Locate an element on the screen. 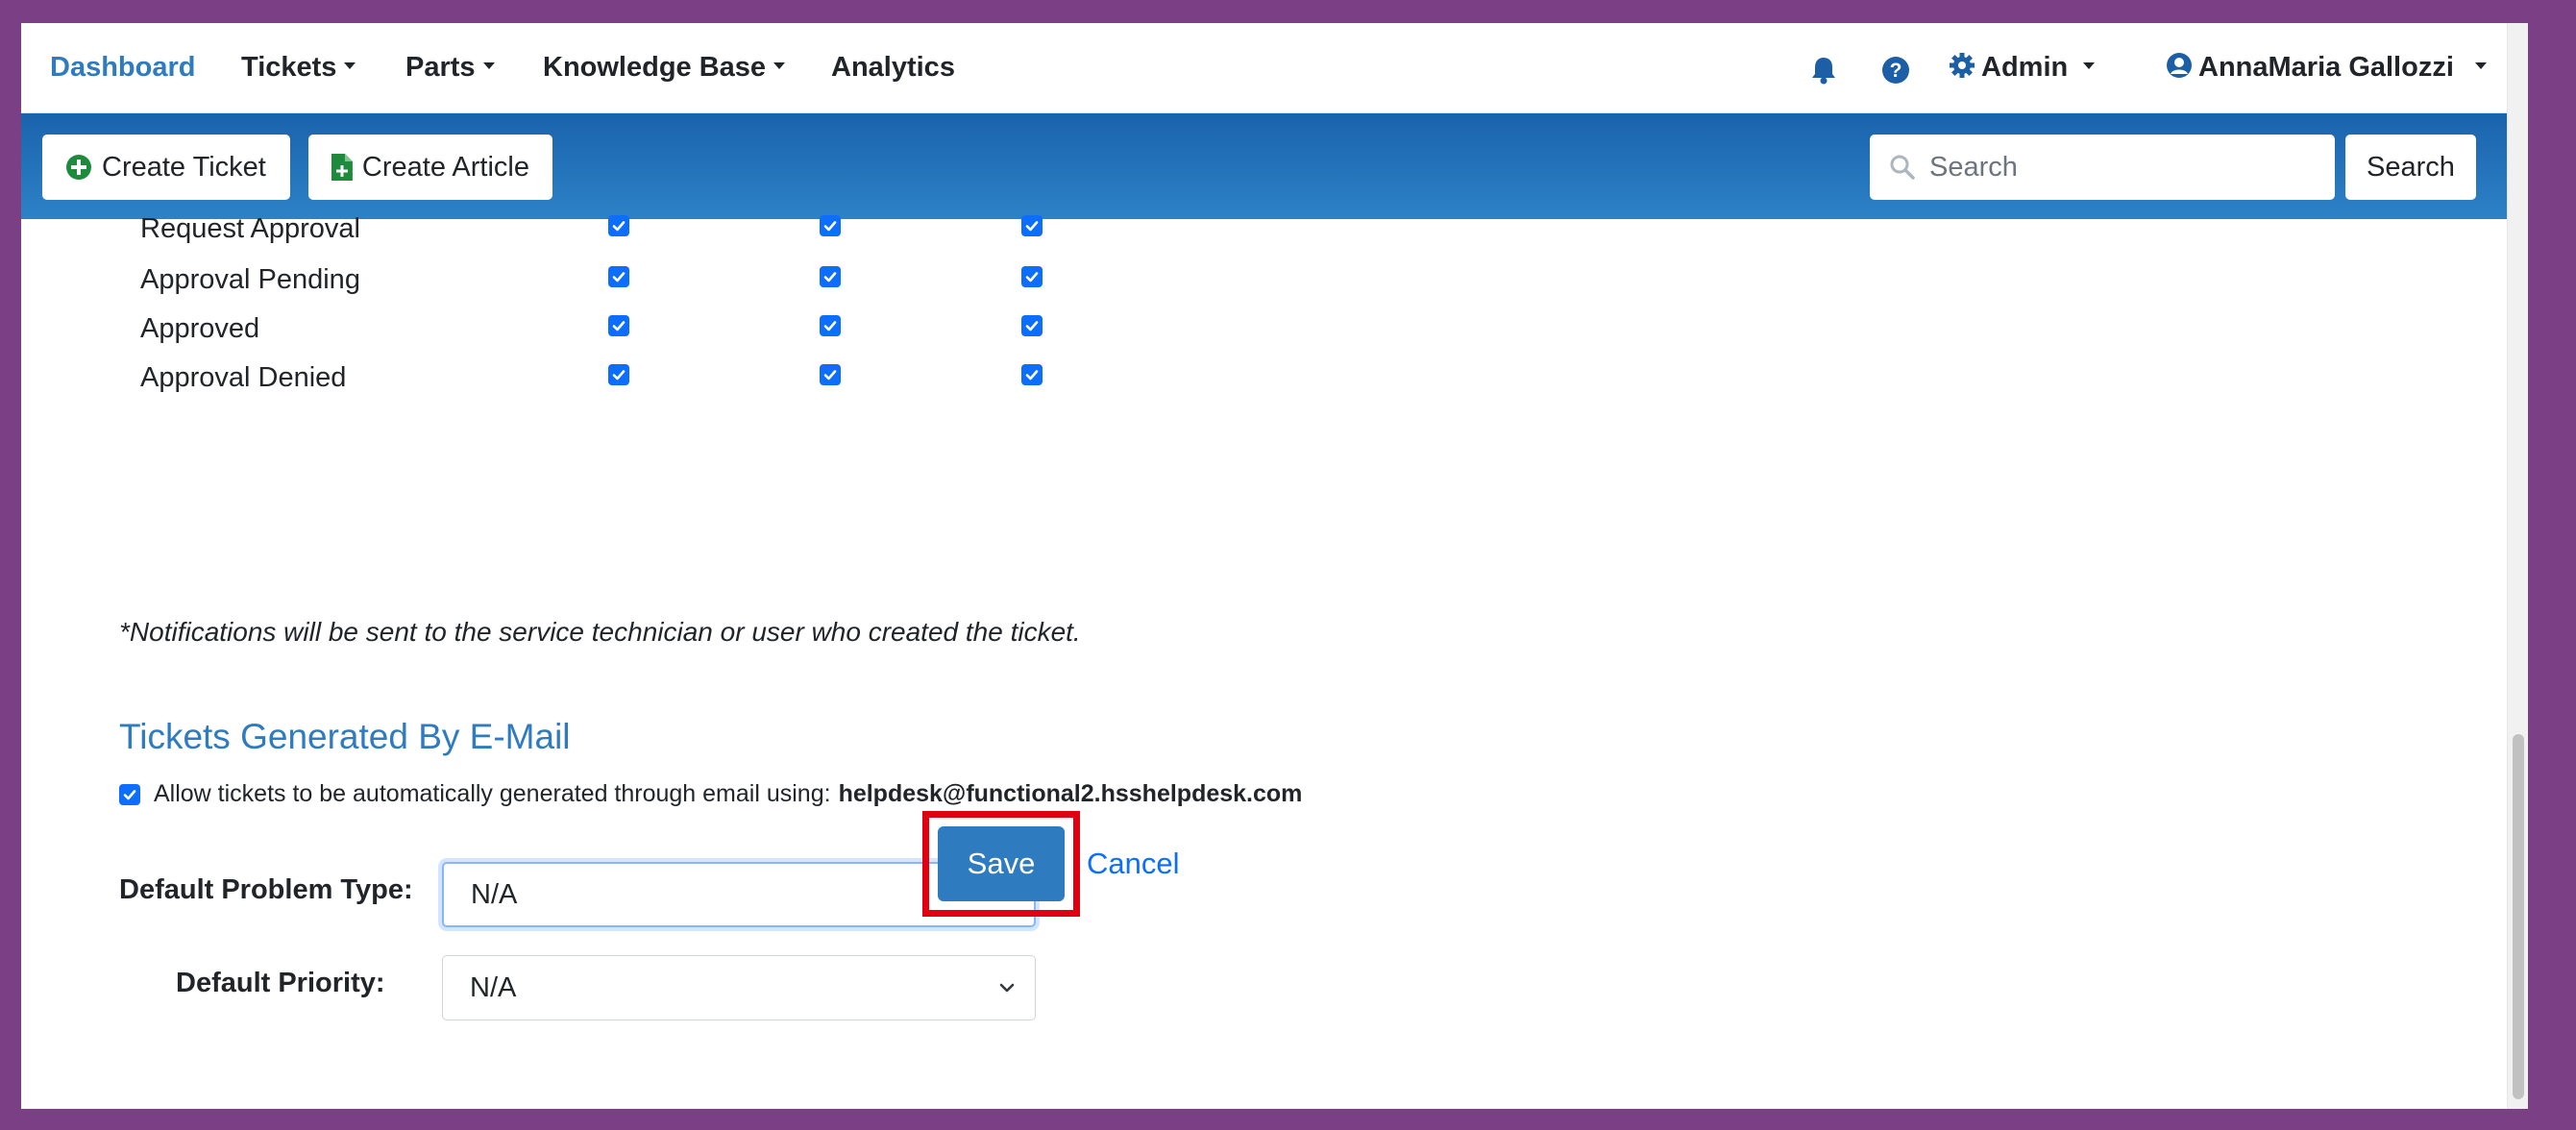  search-input is located at coordinates (2121, 167).